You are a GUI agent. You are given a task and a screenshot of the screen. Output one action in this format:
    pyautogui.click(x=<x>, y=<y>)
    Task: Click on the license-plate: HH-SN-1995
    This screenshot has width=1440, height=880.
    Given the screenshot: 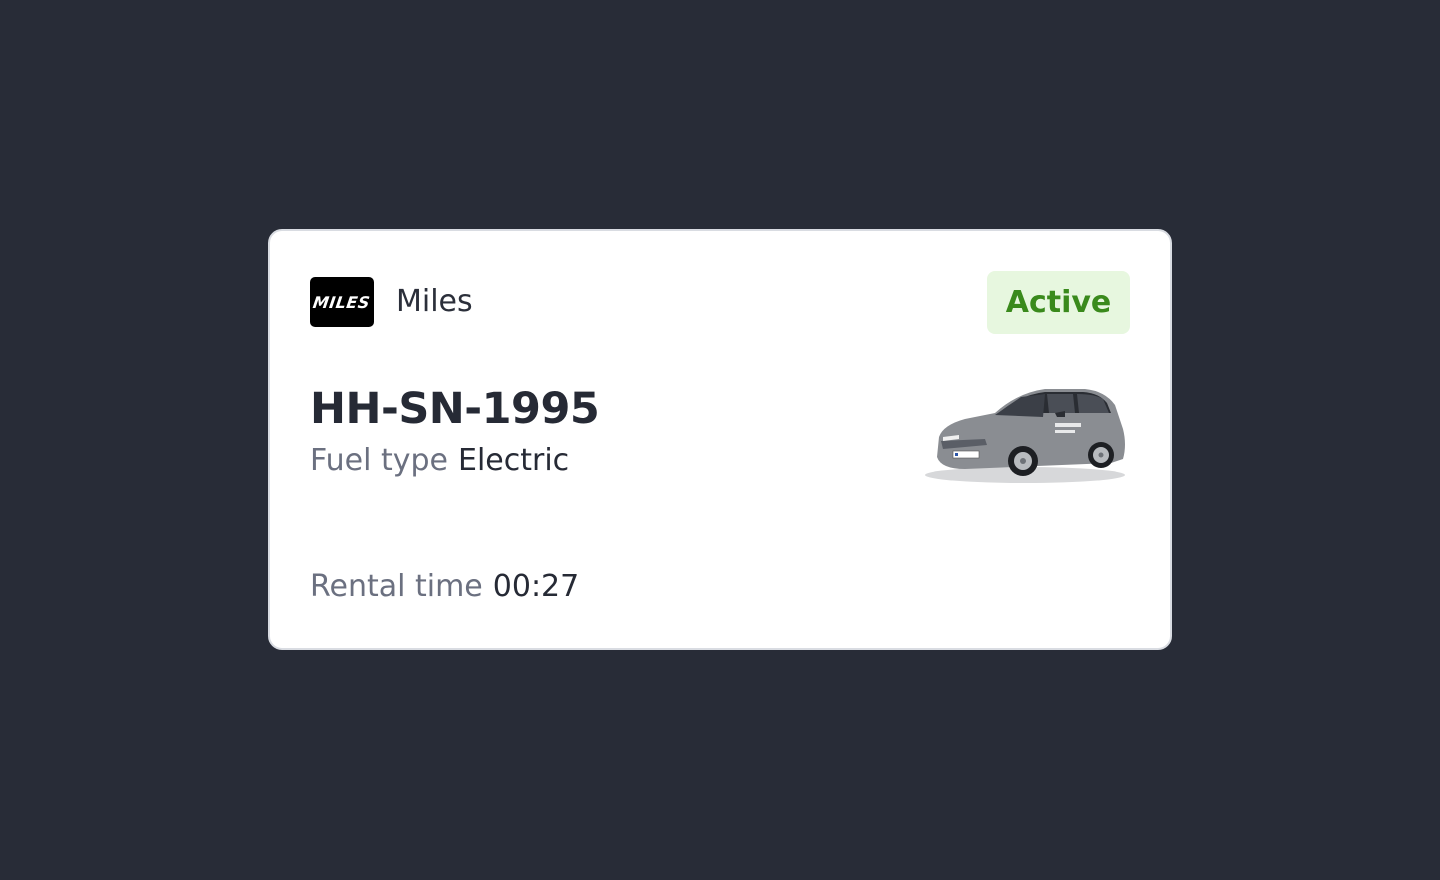 What is the action you would take?
    pyautogui.click(x=455, y=409)
    